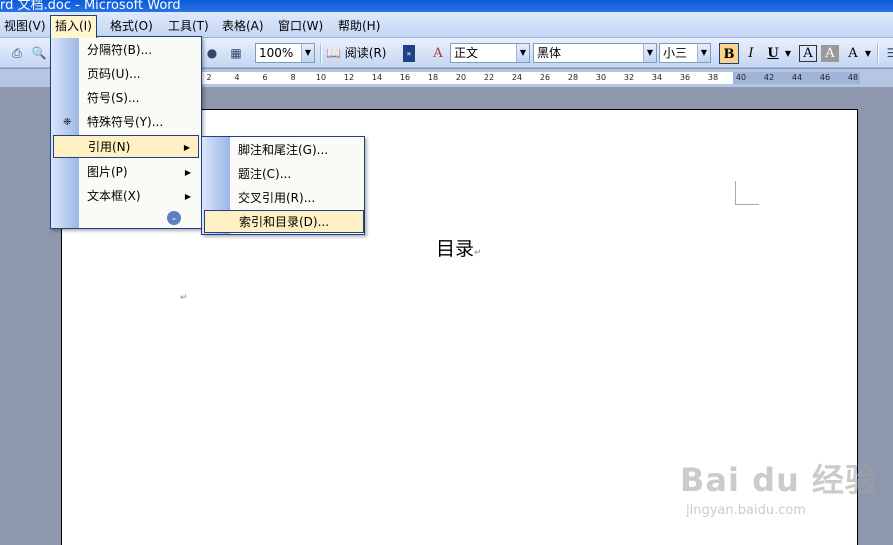  Describe the element at coordinates (830, 53) in the screenshot. I see `char-shading-button: A` at that location.